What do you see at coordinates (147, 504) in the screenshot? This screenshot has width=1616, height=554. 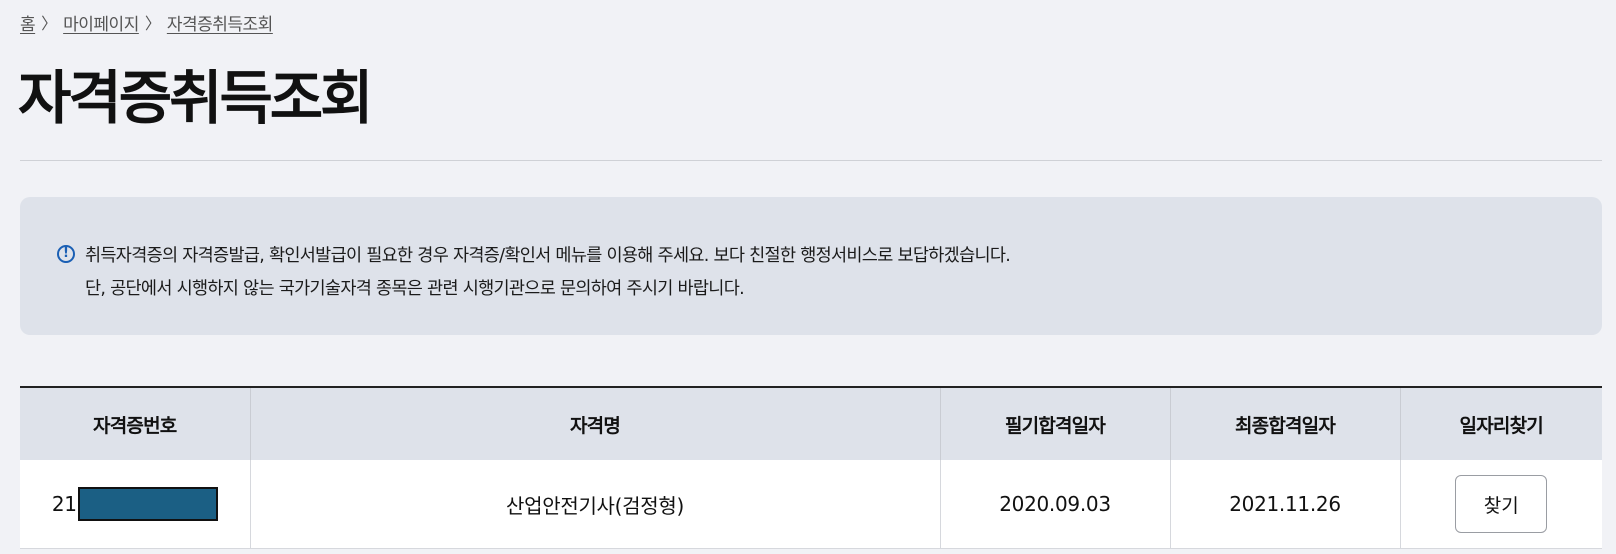 I see `redaction-box` at bounding box center [147, 504].